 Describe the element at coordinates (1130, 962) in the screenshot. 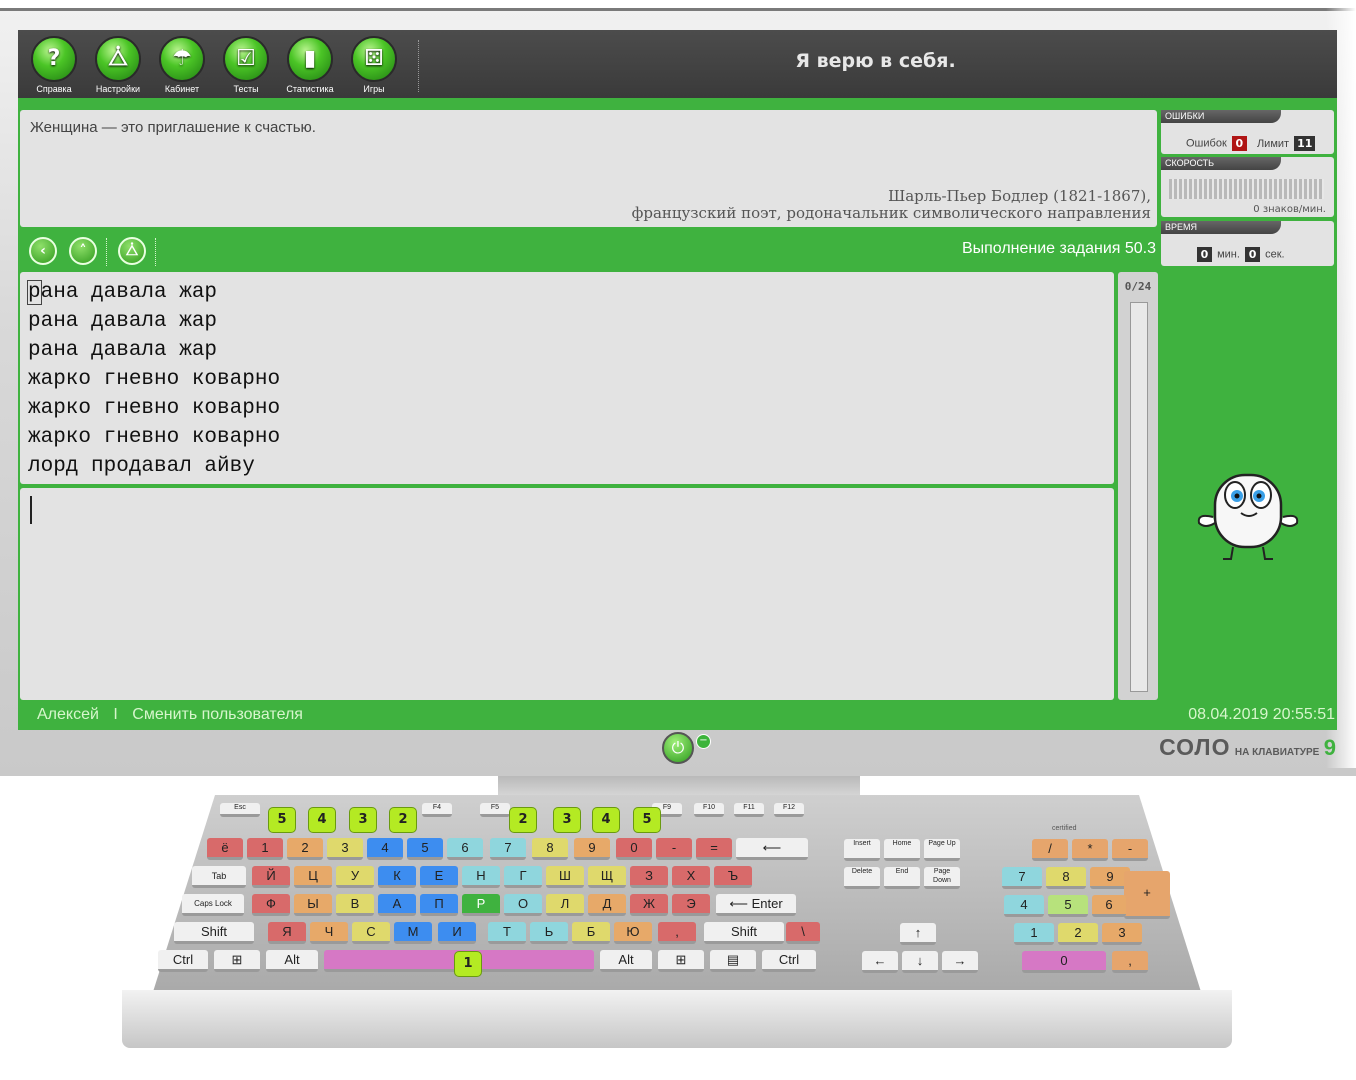

I see `key-num-decimal: ,` at that location.